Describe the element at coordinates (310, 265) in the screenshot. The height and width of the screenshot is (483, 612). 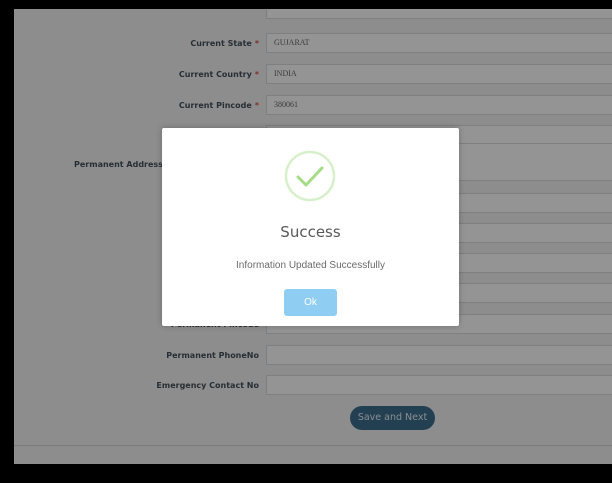
I see `dialog-message: Information Updated Successfully` at that location.